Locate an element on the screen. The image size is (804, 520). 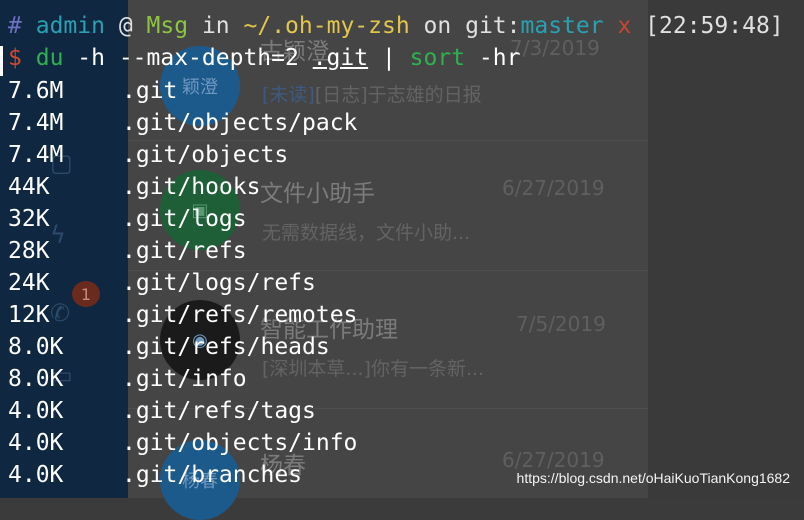
output-size: 24K is located at coordinates (29, 283).